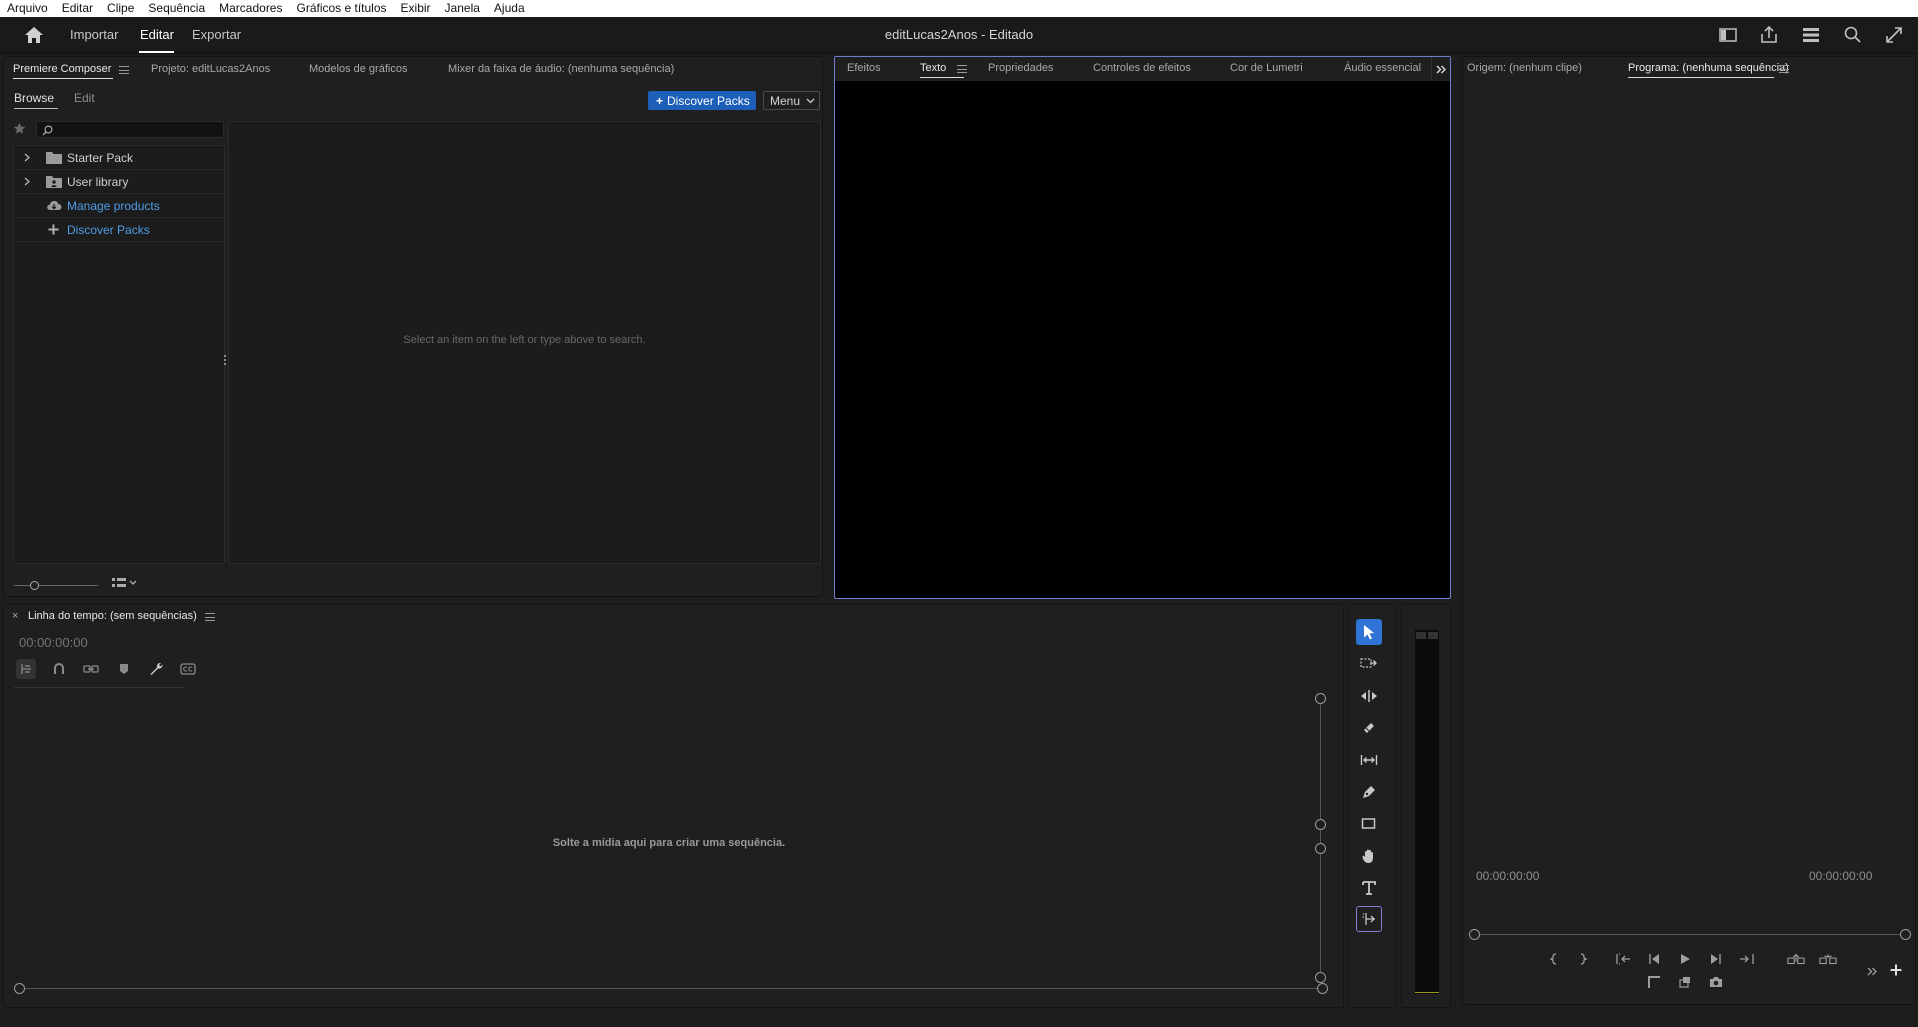 This screenshot has height=1027, width=1918. What do you see at coordinates (47, 130) in the screenshot?
I see `search-icon` at bounding box center [47, 130].